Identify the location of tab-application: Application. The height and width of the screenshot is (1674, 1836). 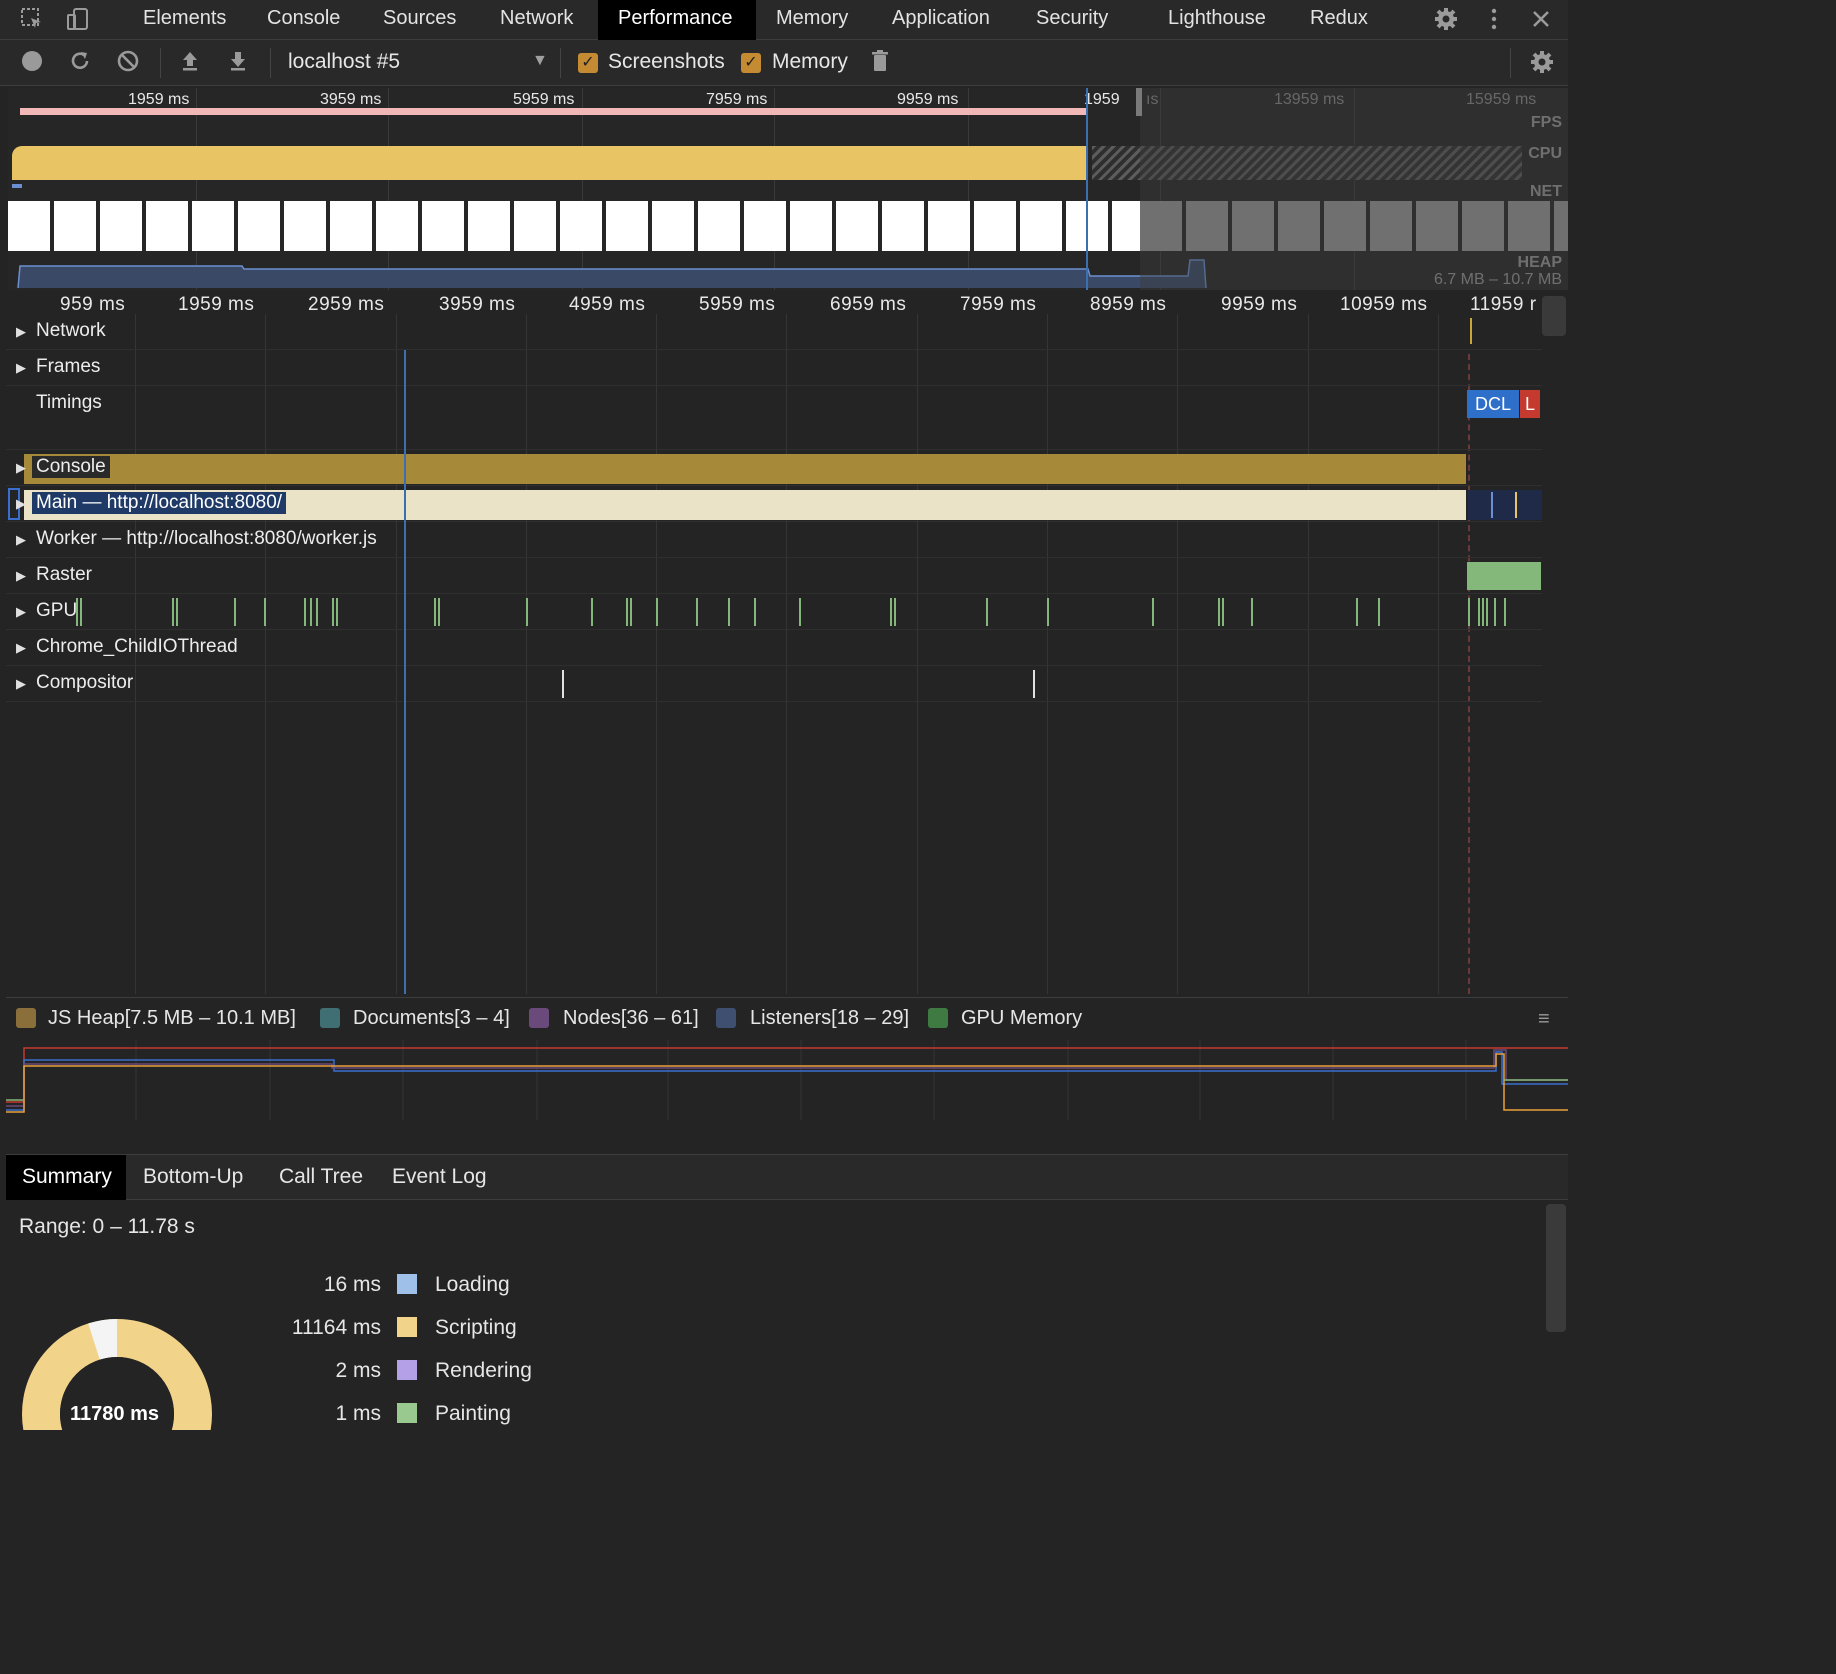
(941, 20).